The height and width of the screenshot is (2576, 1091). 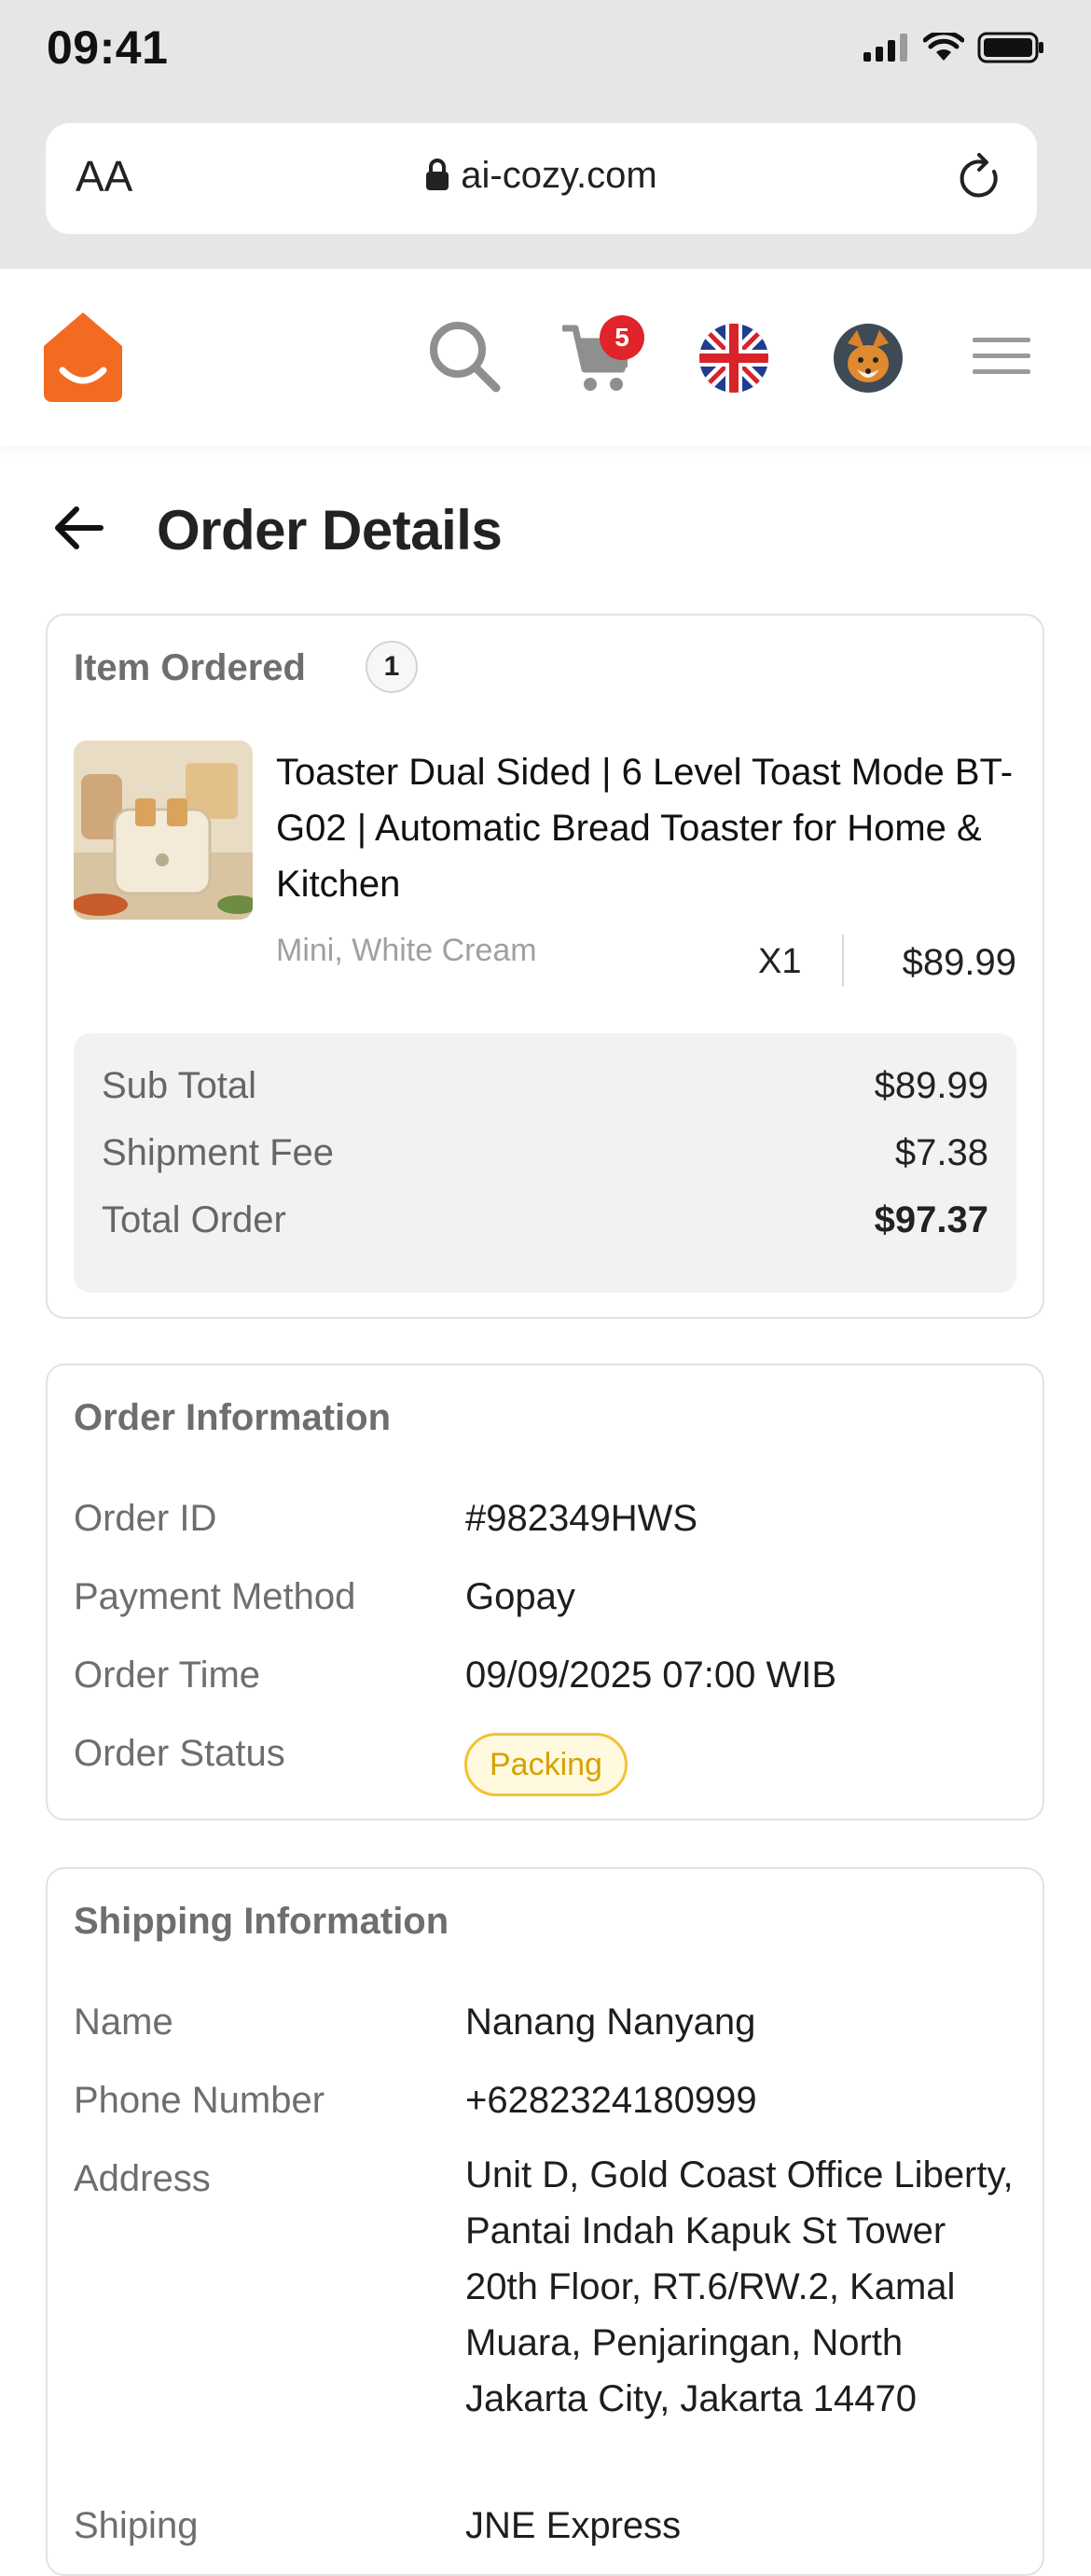 What do you see at coordinates (179, 1753) in the screenshot?
I see `order-status-label: Order Status` at bounding box center [179, 1753].